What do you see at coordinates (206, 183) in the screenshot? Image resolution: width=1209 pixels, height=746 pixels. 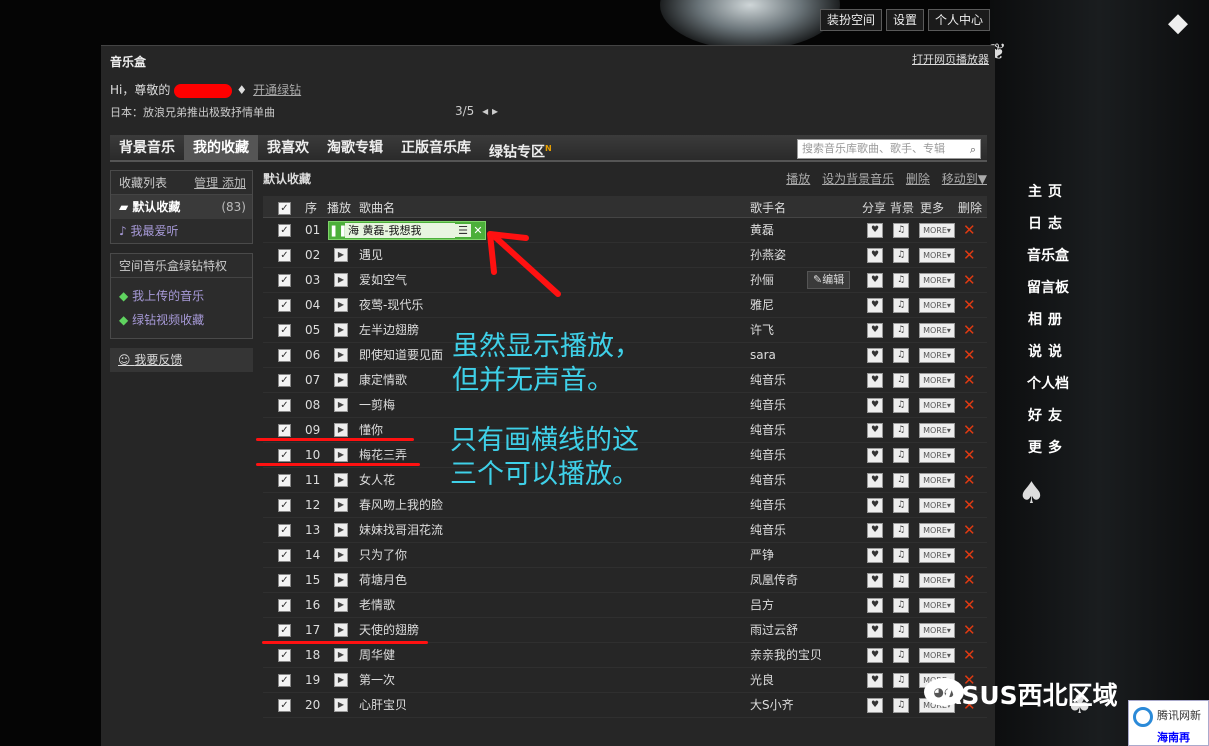 I see `manage-link: 管理` at bounding box center [206, 183].